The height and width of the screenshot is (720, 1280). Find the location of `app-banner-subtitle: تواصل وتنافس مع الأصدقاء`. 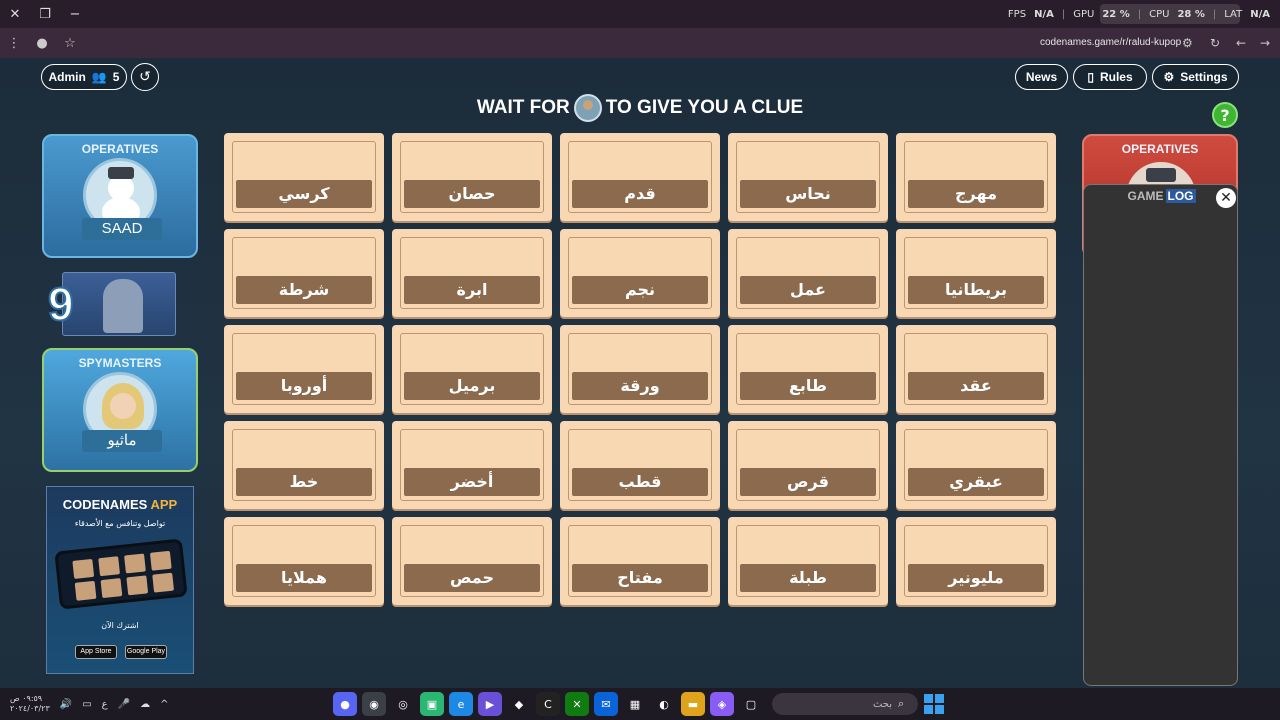

app-banner-subtitle: تواصل وتنافس مع الأصدقاء is located at coordinates (120, 523).